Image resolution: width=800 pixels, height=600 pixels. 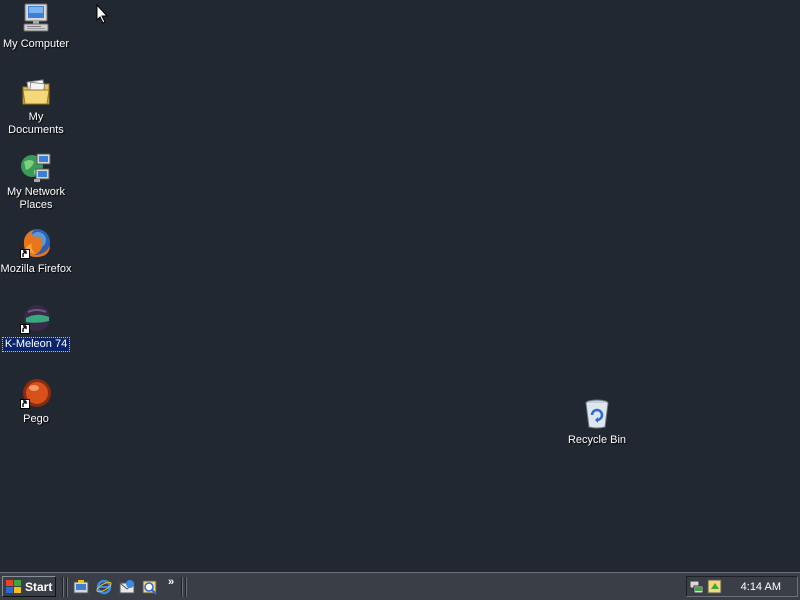 I want to click on desktop-icon-pego: Pego, so click(x=37, y=402).